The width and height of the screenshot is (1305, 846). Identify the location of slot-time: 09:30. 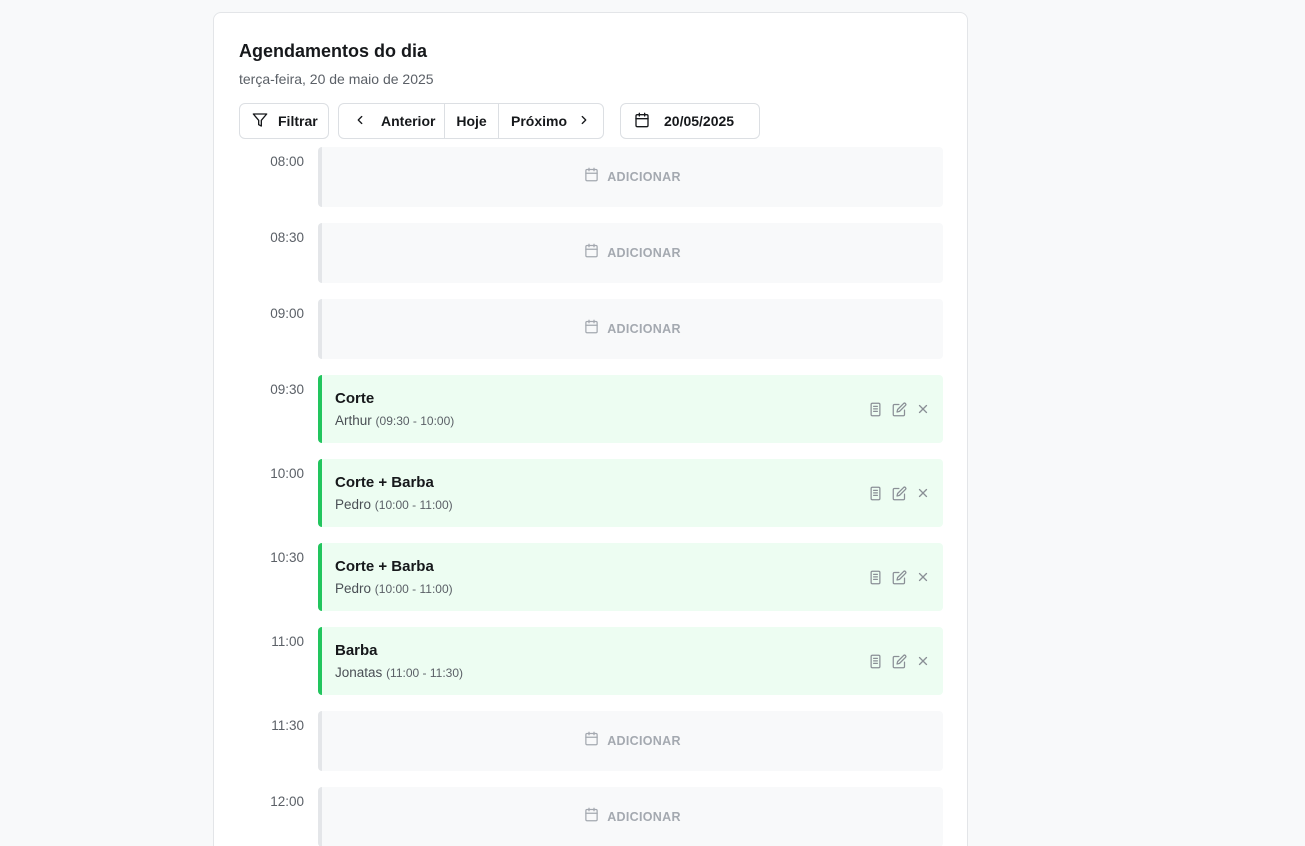
(287, 389).